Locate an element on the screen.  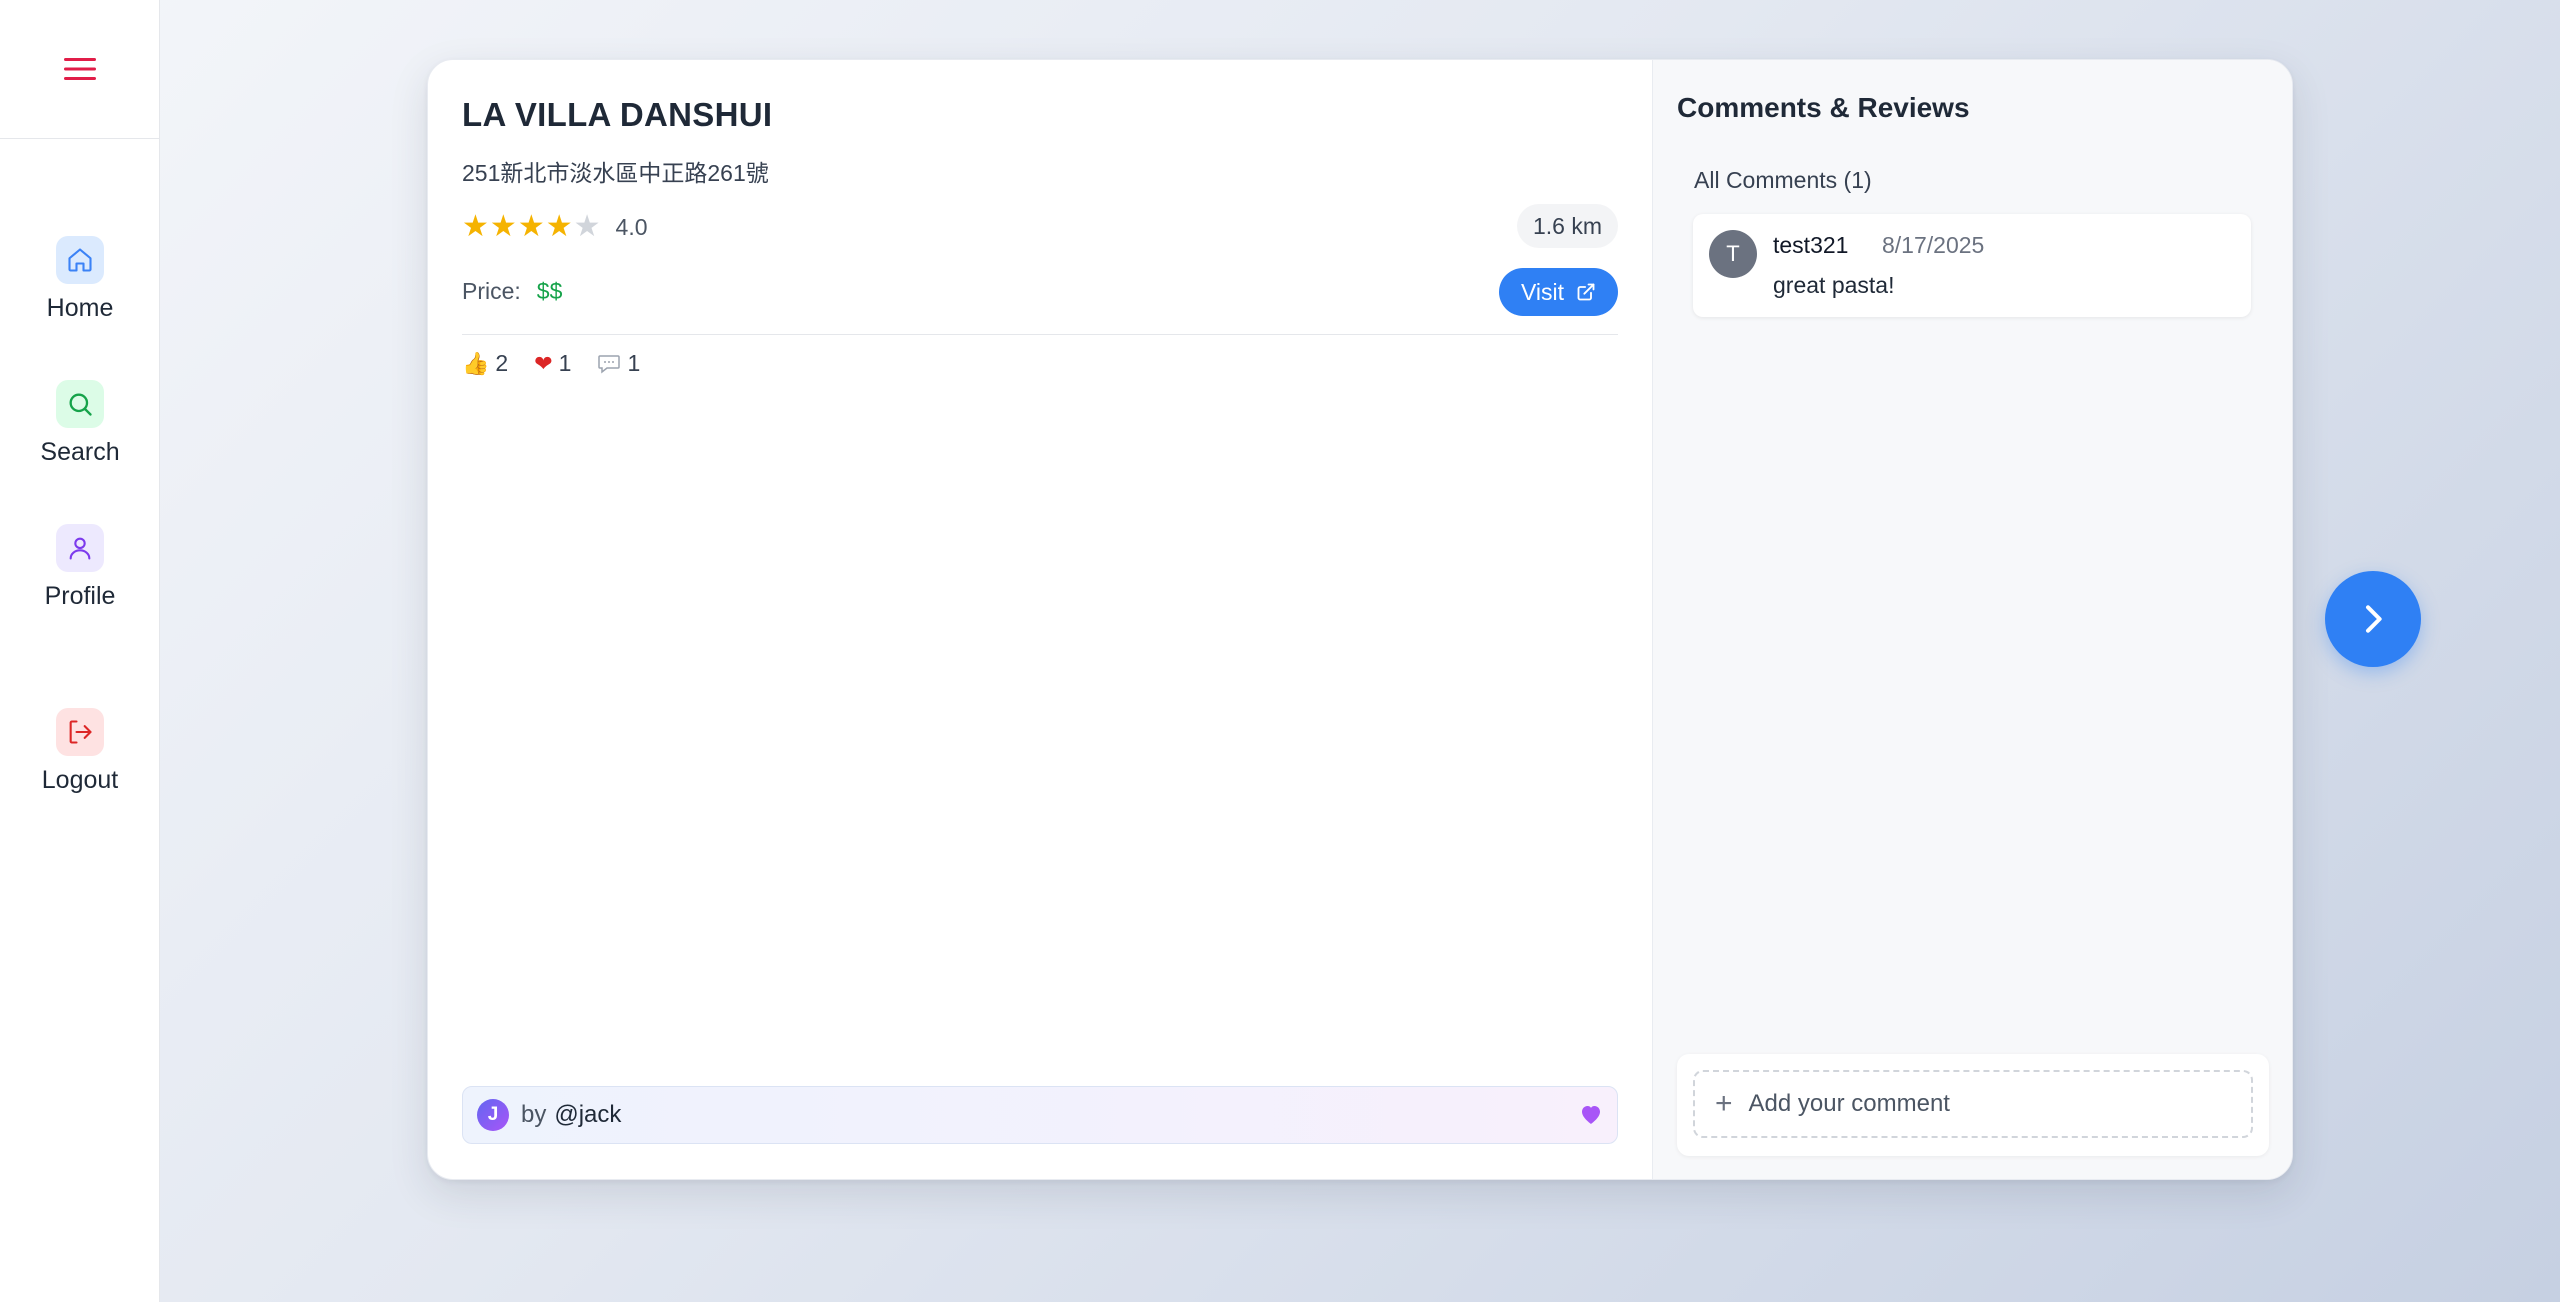
add-comment-button: + Add your comment is located at coordinates (1973, 1104).